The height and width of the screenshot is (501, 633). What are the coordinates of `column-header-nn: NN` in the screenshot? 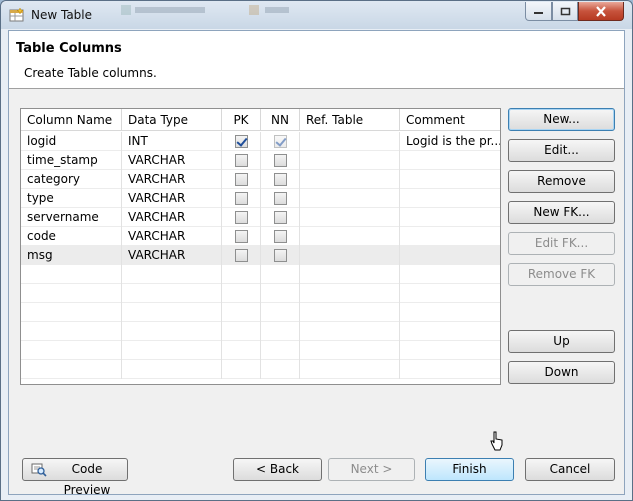 It's located at (280, 120).